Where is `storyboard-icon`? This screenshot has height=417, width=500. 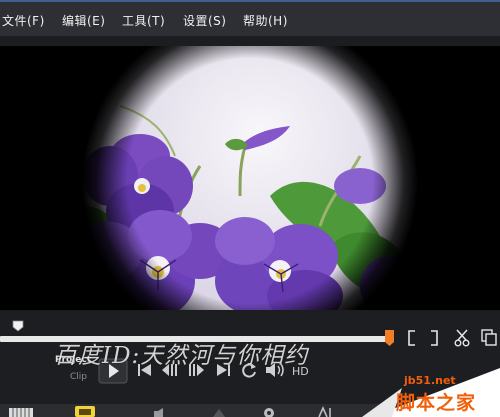
storyboard-icon is located at coordinates (21, 411).